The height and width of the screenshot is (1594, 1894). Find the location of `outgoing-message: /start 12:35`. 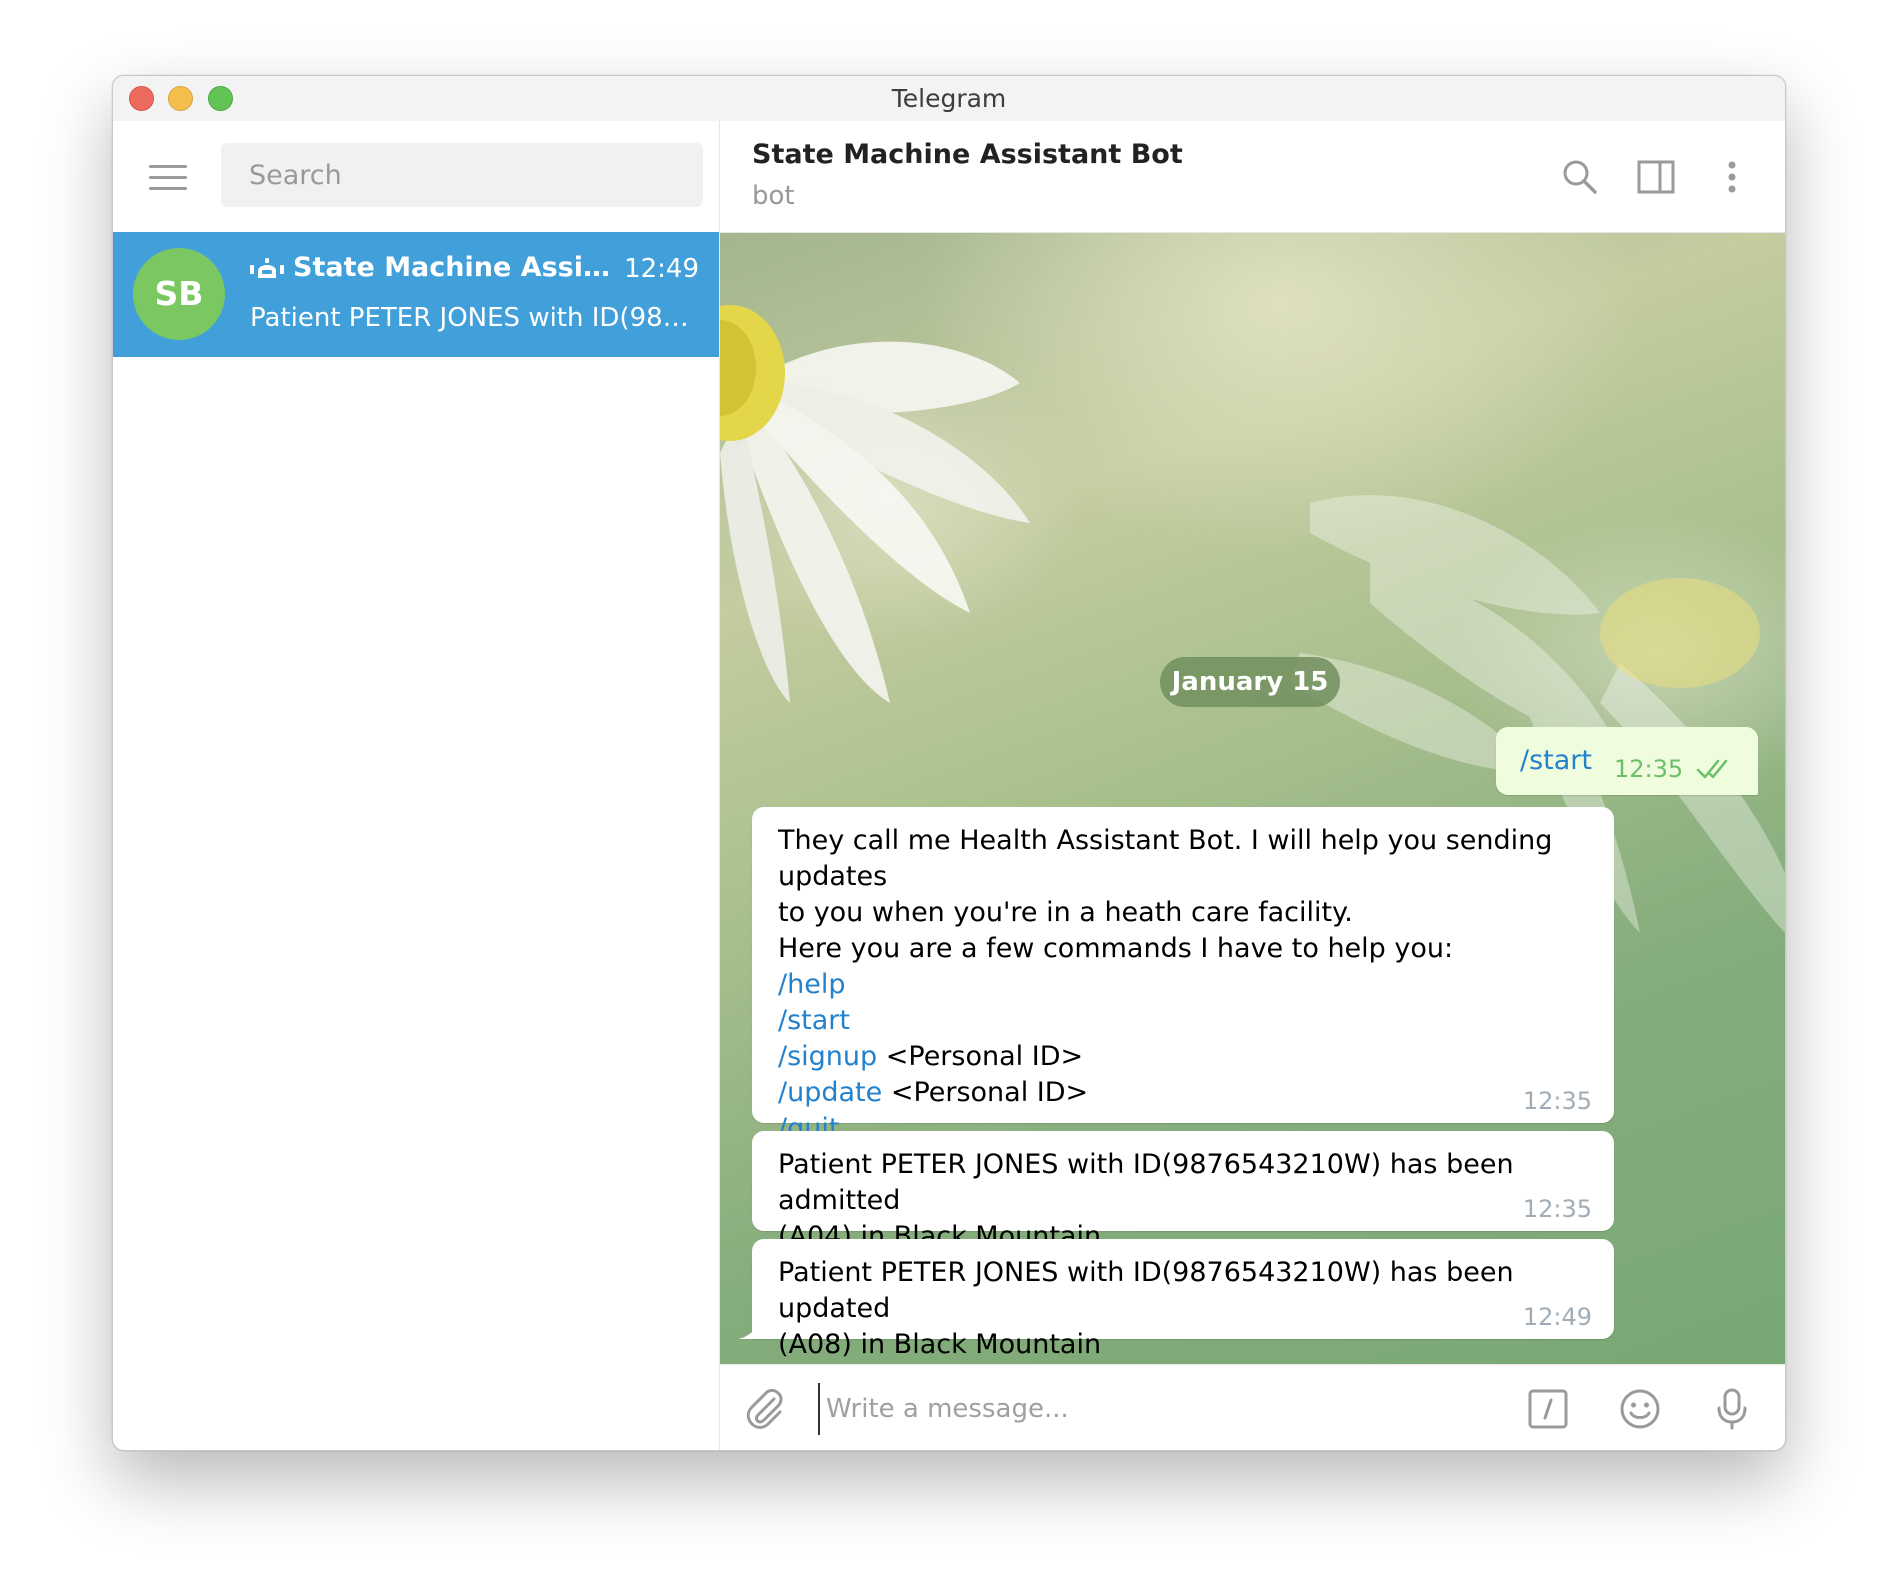

outgoing-message: /start 12:35 is located at coordinates (1627, 761).